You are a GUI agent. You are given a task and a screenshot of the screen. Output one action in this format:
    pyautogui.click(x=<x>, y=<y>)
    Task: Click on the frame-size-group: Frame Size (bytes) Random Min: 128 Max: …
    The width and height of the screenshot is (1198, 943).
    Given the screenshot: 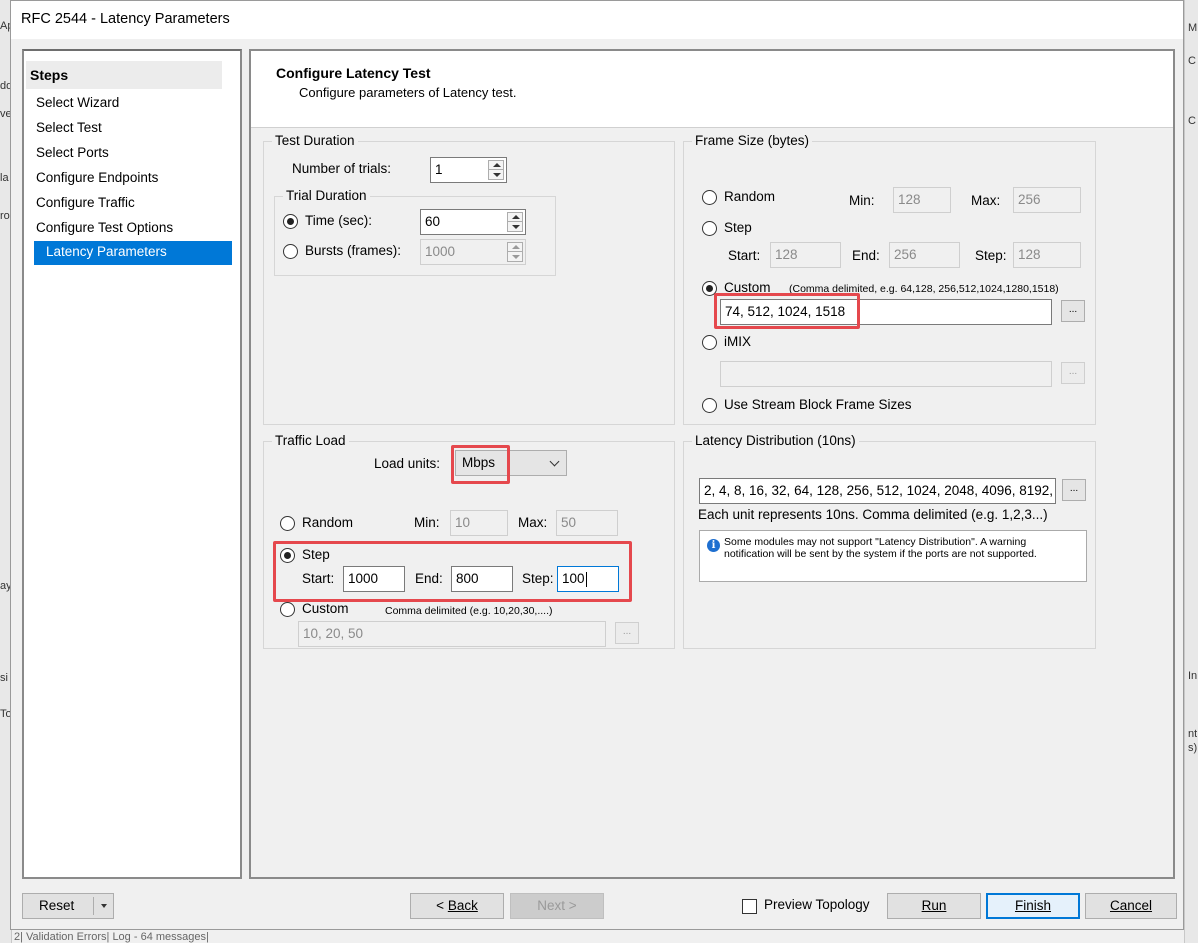 What is the action you would take?
    pyautogui.click(x=889, y=279)
    